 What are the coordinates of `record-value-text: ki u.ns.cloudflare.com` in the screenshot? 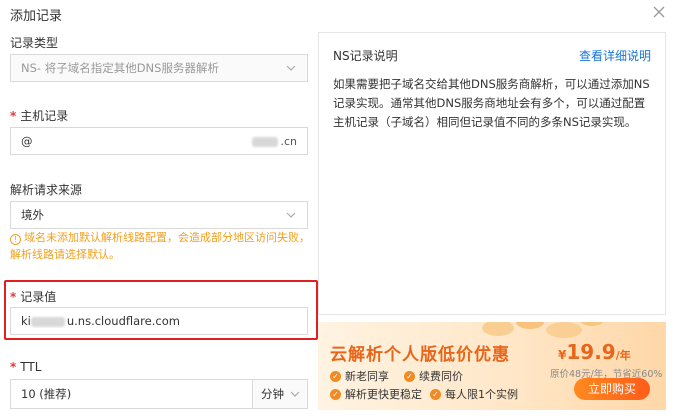 It's located at (100, 321).